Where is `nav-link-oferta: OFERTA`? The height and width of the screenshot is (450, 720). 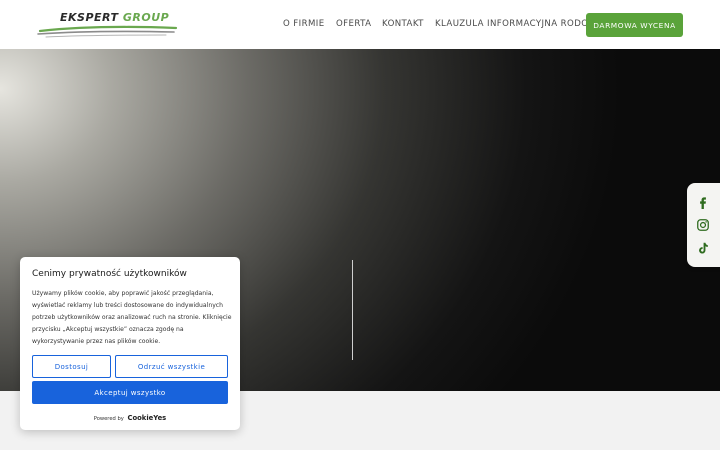
nav-link-oferta: OFERTA is located at coordinates (353, 24).